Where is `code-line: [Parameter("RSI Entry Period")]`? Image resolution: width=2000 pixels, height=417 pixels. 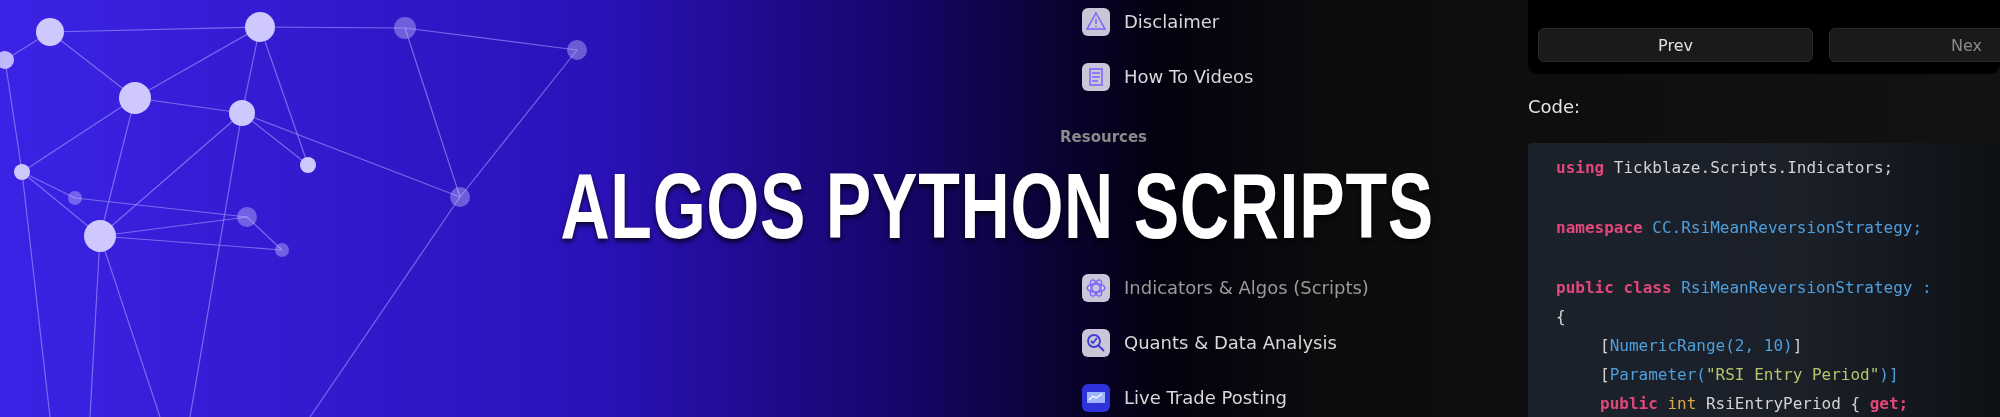
code-line: [Parameter("RSI Entry Period")] is located at coordinates (1749, 375).